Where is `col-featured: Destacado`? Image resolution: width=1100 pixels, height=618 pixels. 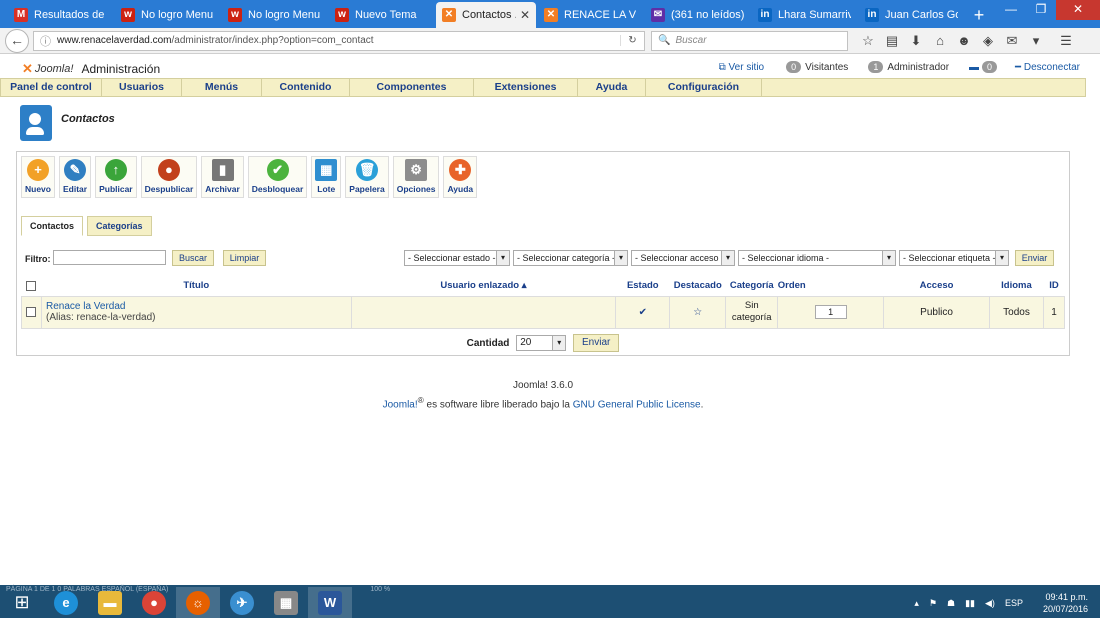
col-featured: Destacado is located at coordinates (697, 286).